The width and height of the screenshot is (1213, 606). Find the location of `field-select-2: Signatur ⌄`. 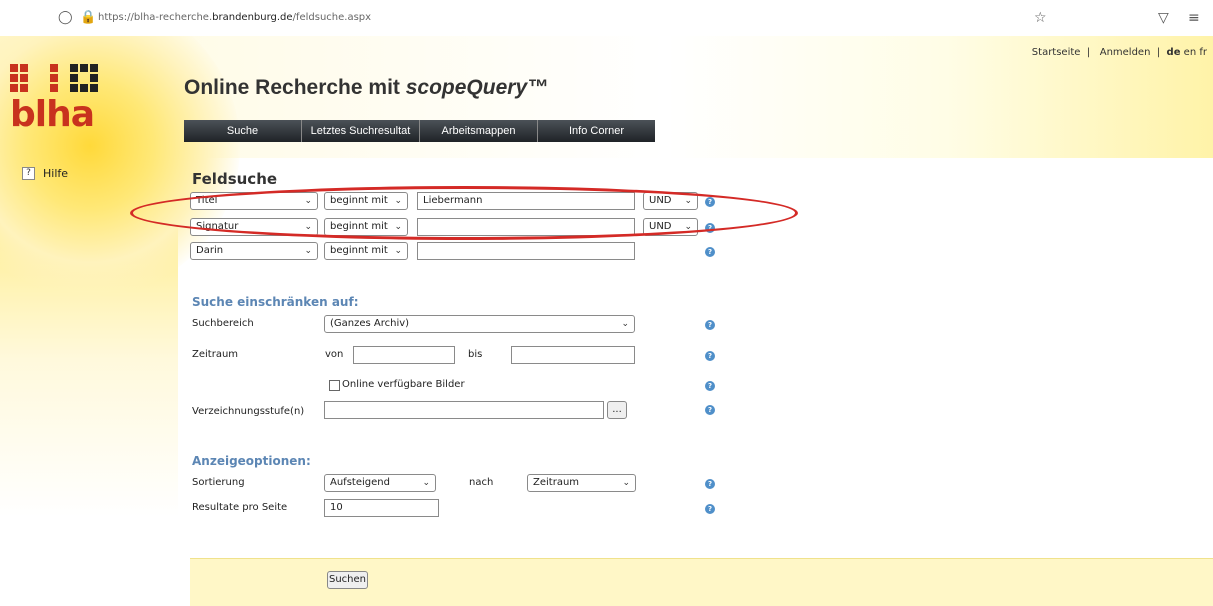

field-select-2: Signatur ⌄ is located at coordinates (254, 227).